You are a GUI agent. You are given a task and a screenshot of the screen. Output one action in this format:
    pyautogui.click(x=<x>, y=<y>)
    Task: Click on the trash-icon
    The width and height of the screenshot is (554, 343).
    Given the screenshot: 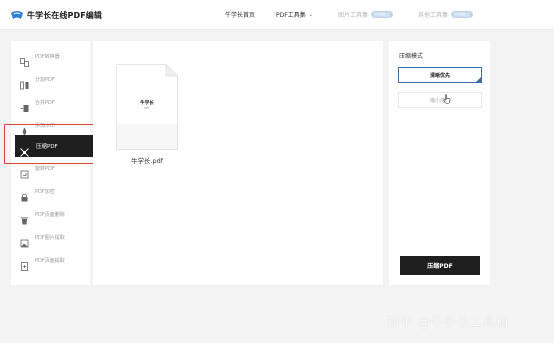 What is the action you would take?
    pyautogui.click(x=24, y=217)
    